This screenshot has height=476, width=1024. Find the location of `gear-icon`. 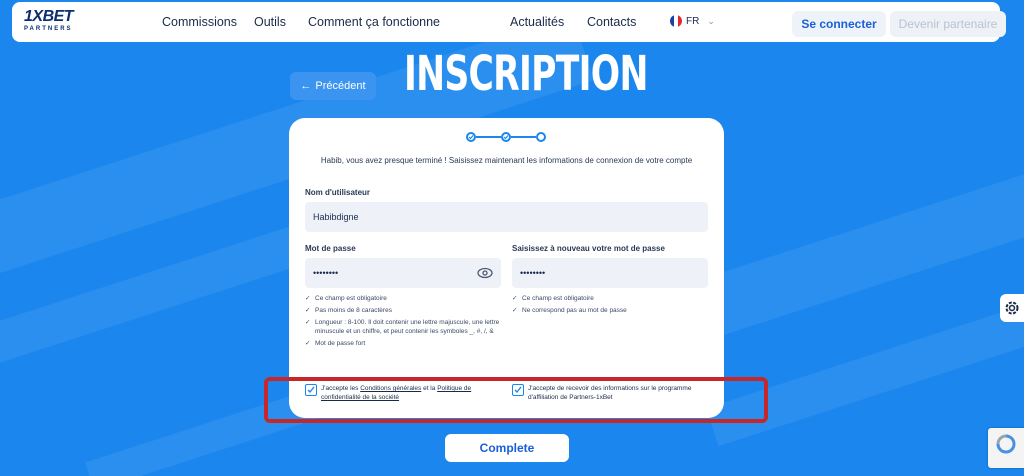

gear-icon is located at coordinates (1012, 308).